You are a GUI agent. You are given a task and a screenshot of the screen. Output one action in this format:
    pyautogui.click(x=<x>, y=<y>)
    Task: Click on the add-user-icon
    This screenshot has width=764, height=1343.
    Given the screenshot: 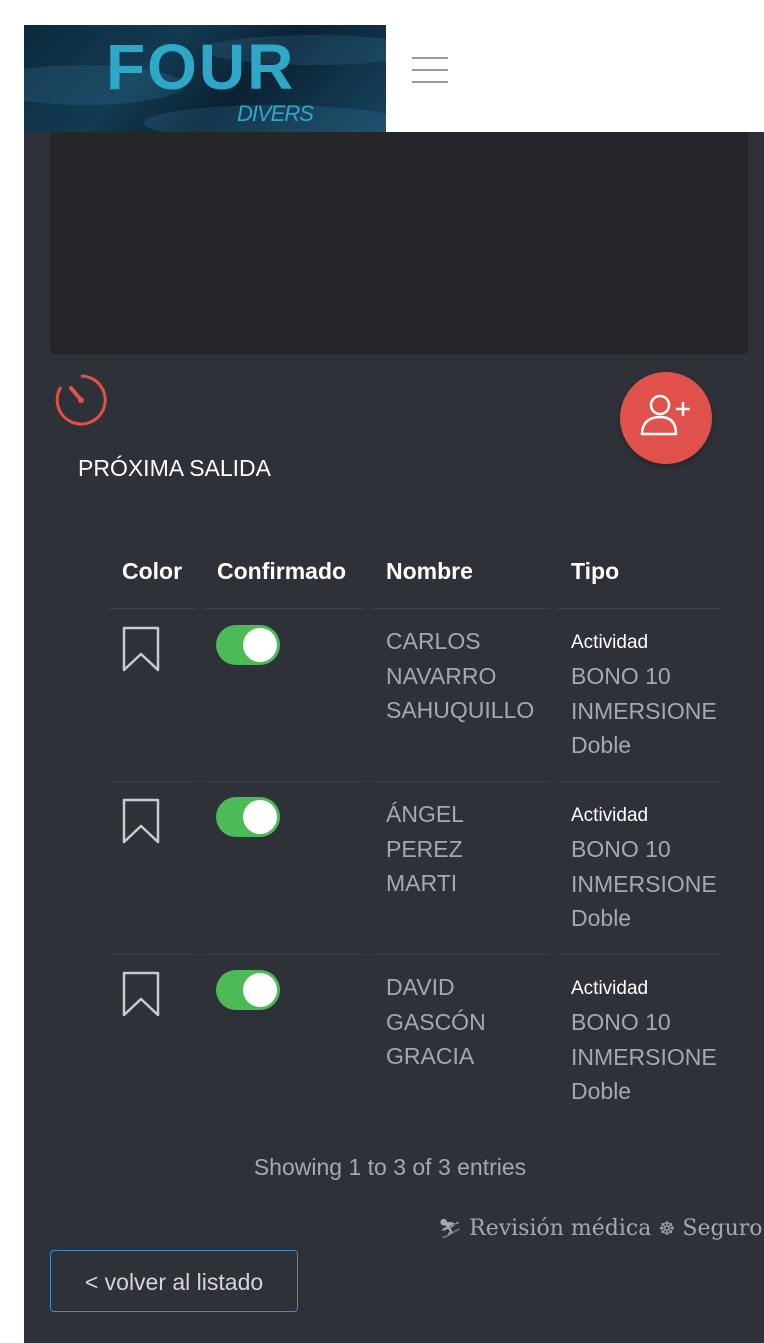 What is the action you would take?
    pyautogui.click(x=665, y=415)
    